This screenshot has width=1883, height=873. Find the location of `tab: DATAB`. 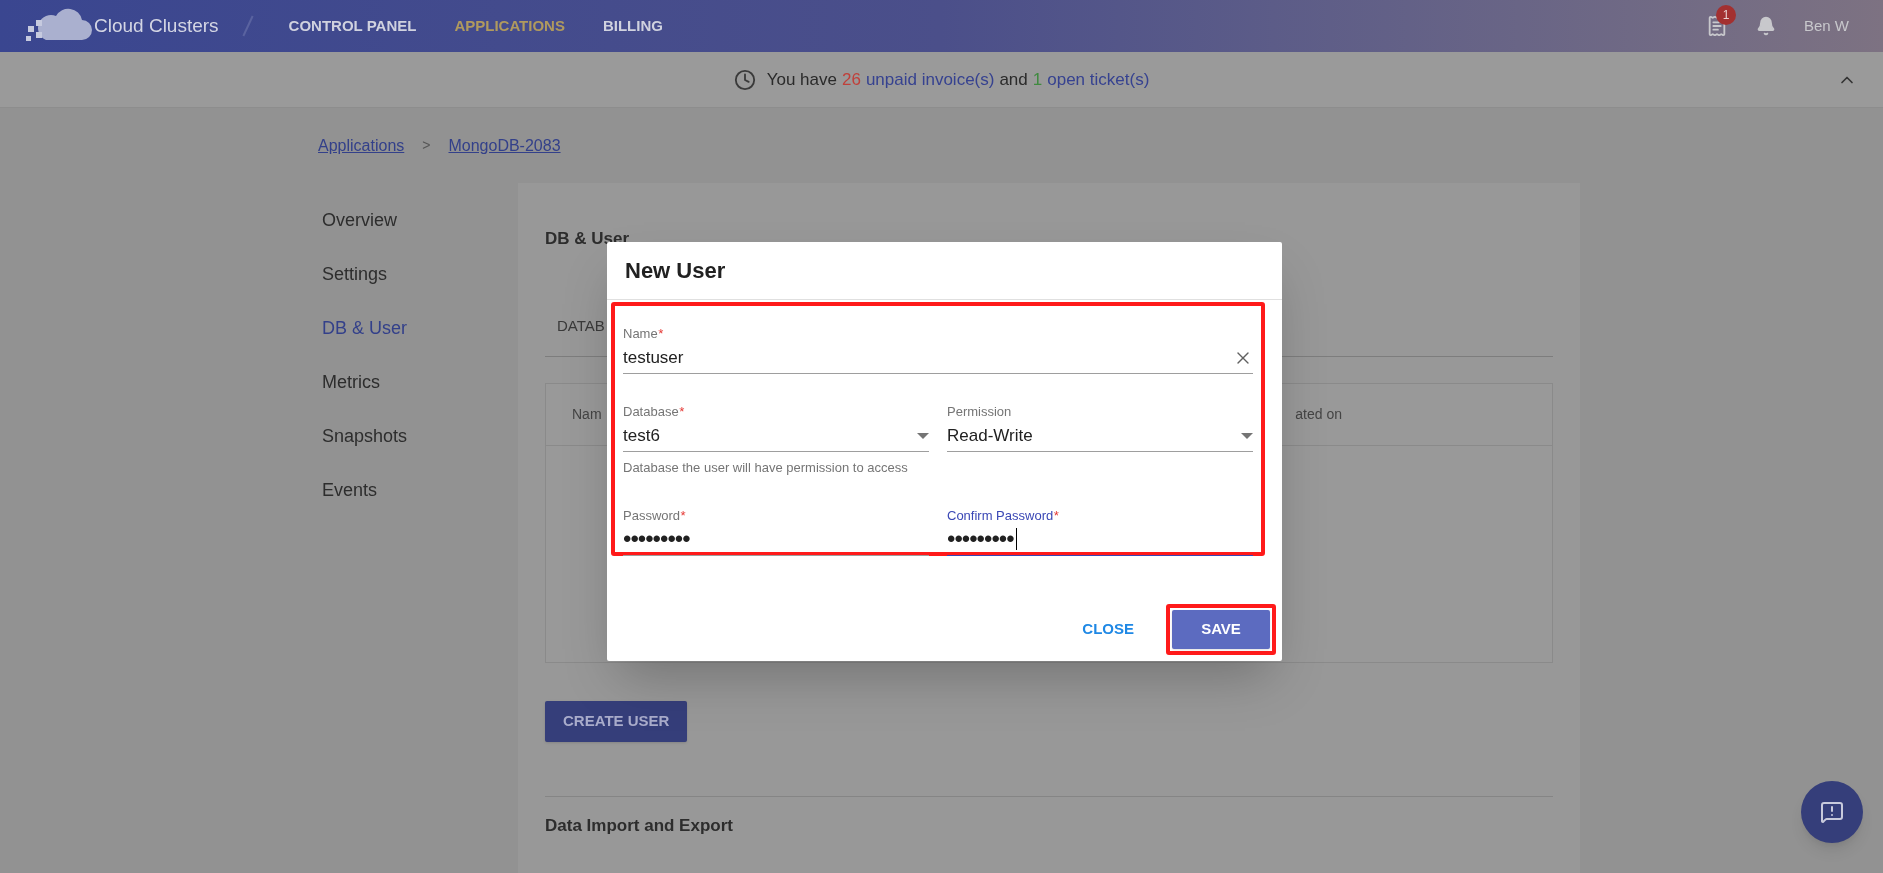

tab: DATAB is located at coordinates (581, 326).